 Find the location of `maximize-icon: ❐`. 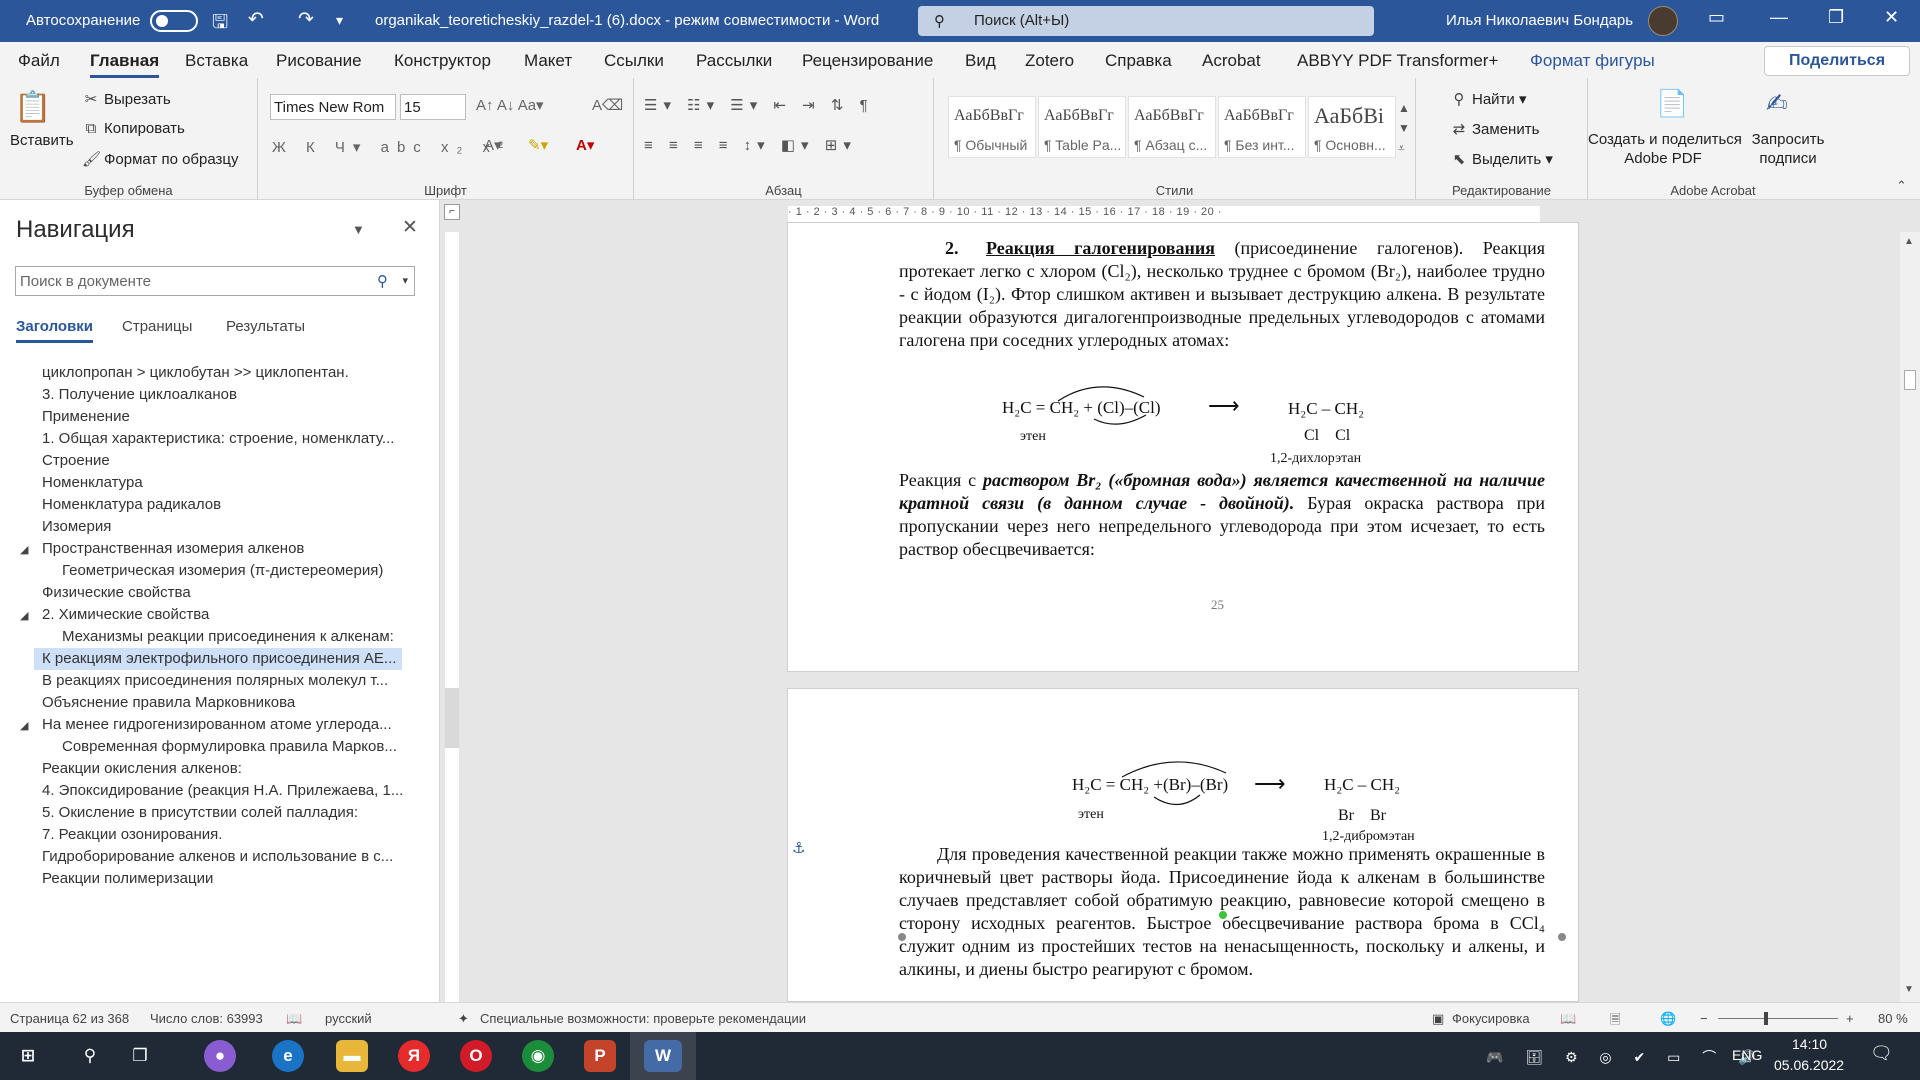

maximize-icon: ❐ is located at coordinates (1836, 17).